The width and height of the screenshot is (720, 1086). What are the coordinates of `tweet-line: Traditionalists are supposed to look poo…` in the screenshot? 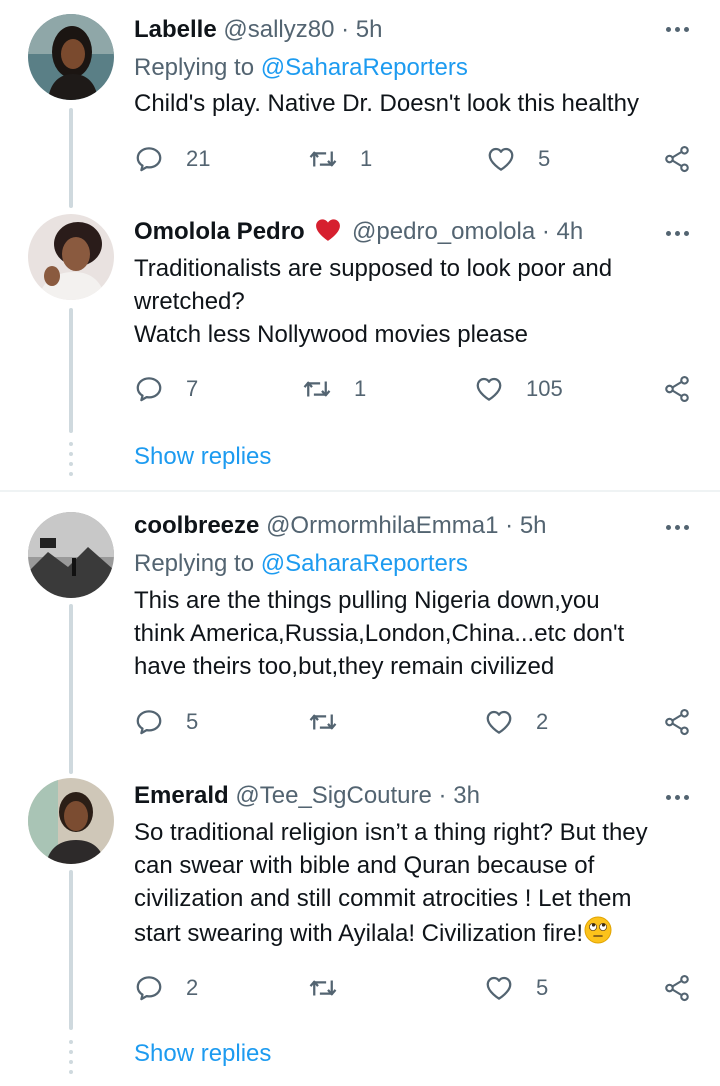 It's located at (373, 268).